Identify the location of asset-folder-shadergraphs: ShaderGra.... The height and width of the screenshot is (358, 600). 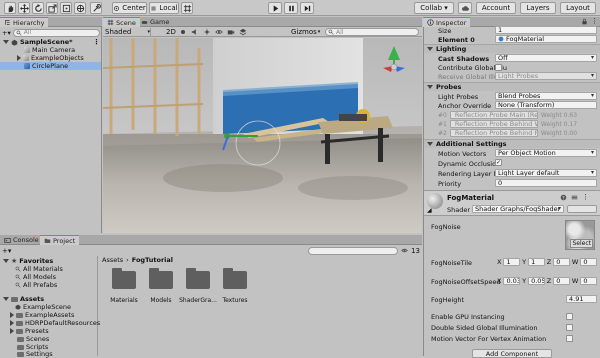
(198, 286).